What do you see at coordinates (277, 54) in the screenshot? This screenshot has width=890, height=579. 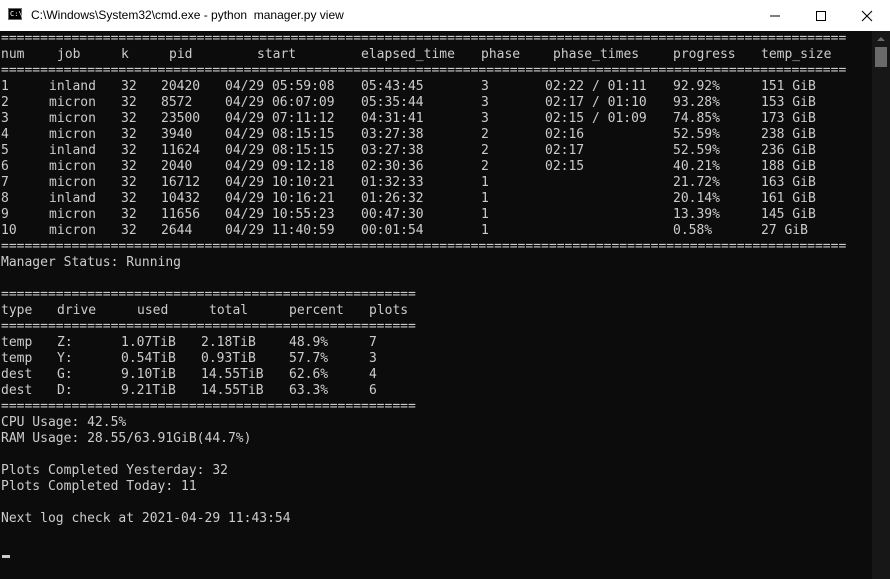 I see `header-start: start` at bounding box center [277, 54].